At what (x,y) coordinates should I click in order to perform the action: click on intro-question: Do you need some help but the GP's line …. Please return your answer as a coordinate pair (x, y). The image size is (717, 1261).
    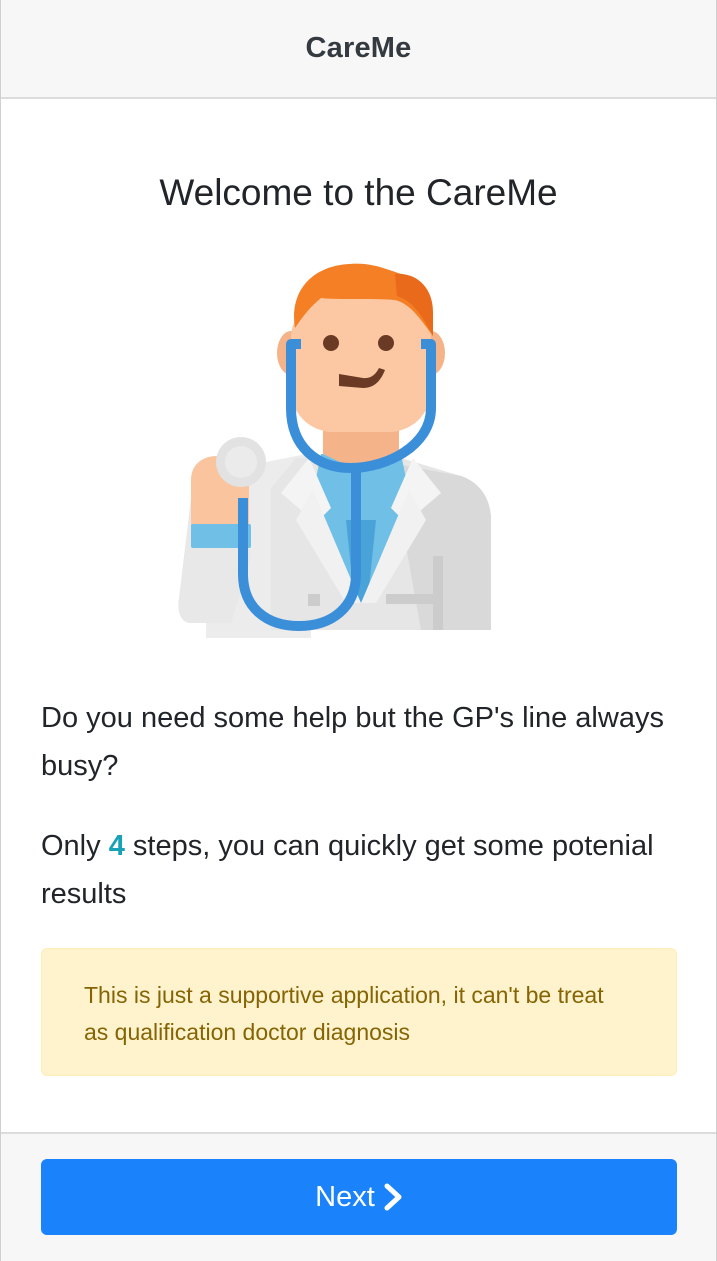
    Looking at the image, I should click on (352, 742).